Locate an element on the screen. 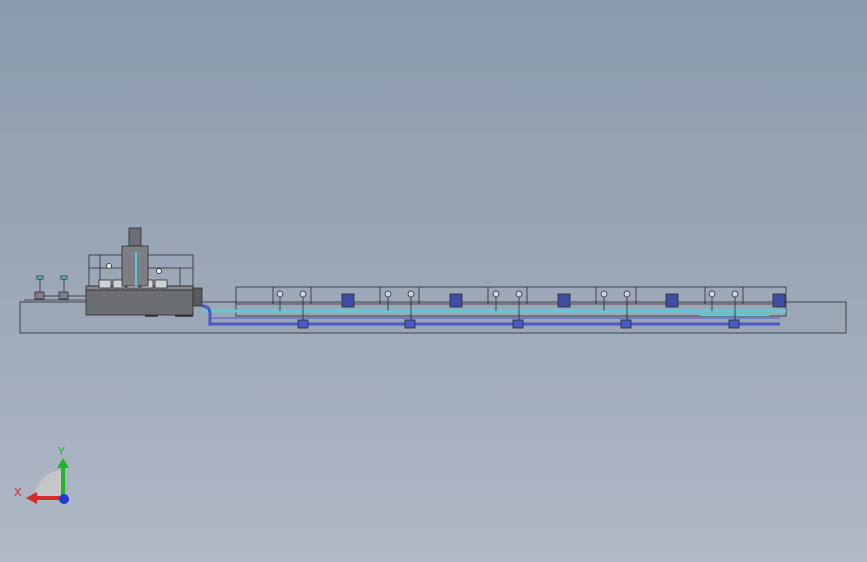  machine-body is located at coordinates (139, 302).